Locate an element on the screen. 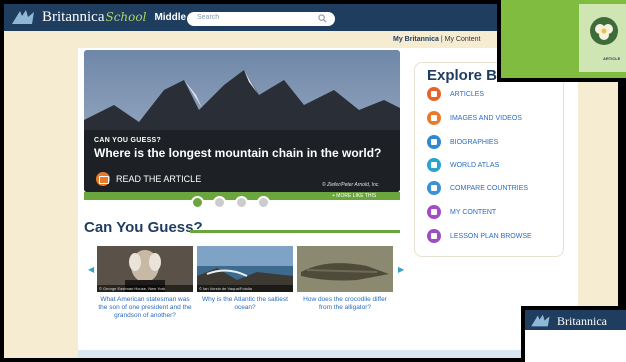 This screenshot has height=362, width=626. popup-label: ARTICLE is located at coordinates (612, 58).